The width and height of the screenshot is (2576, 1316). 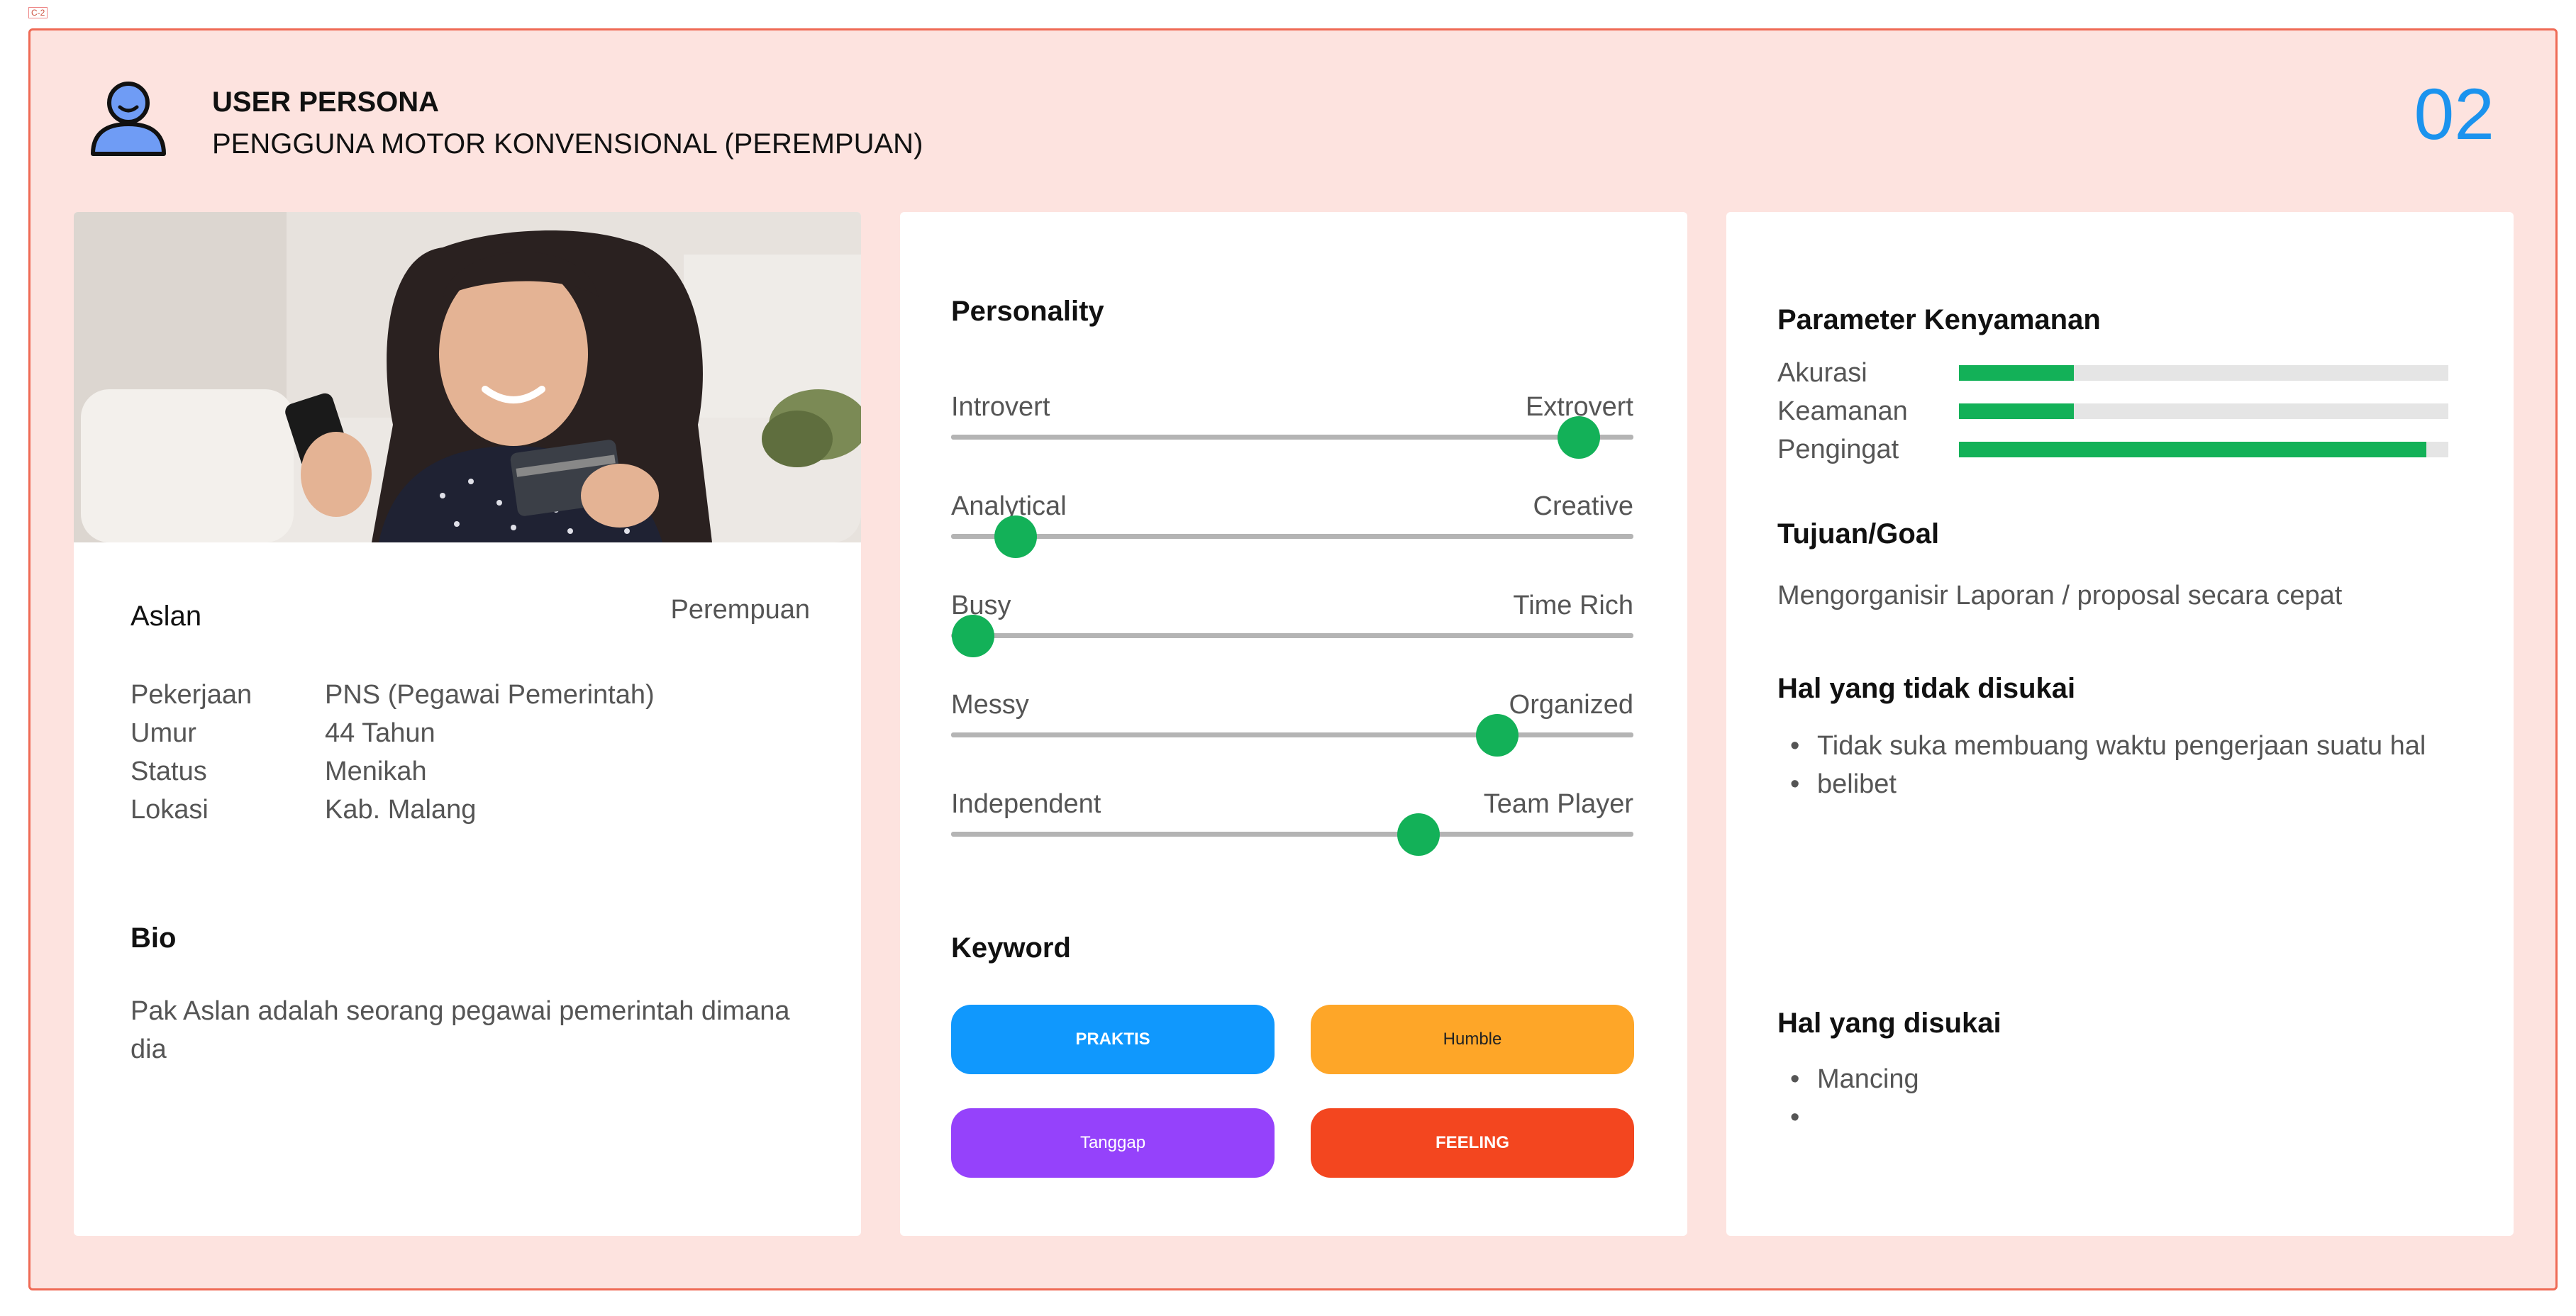 What do you see at coordinates (990, 705) in the screenshot?
I see `slider-left-label: Messy` at bounding box center [990, 705].